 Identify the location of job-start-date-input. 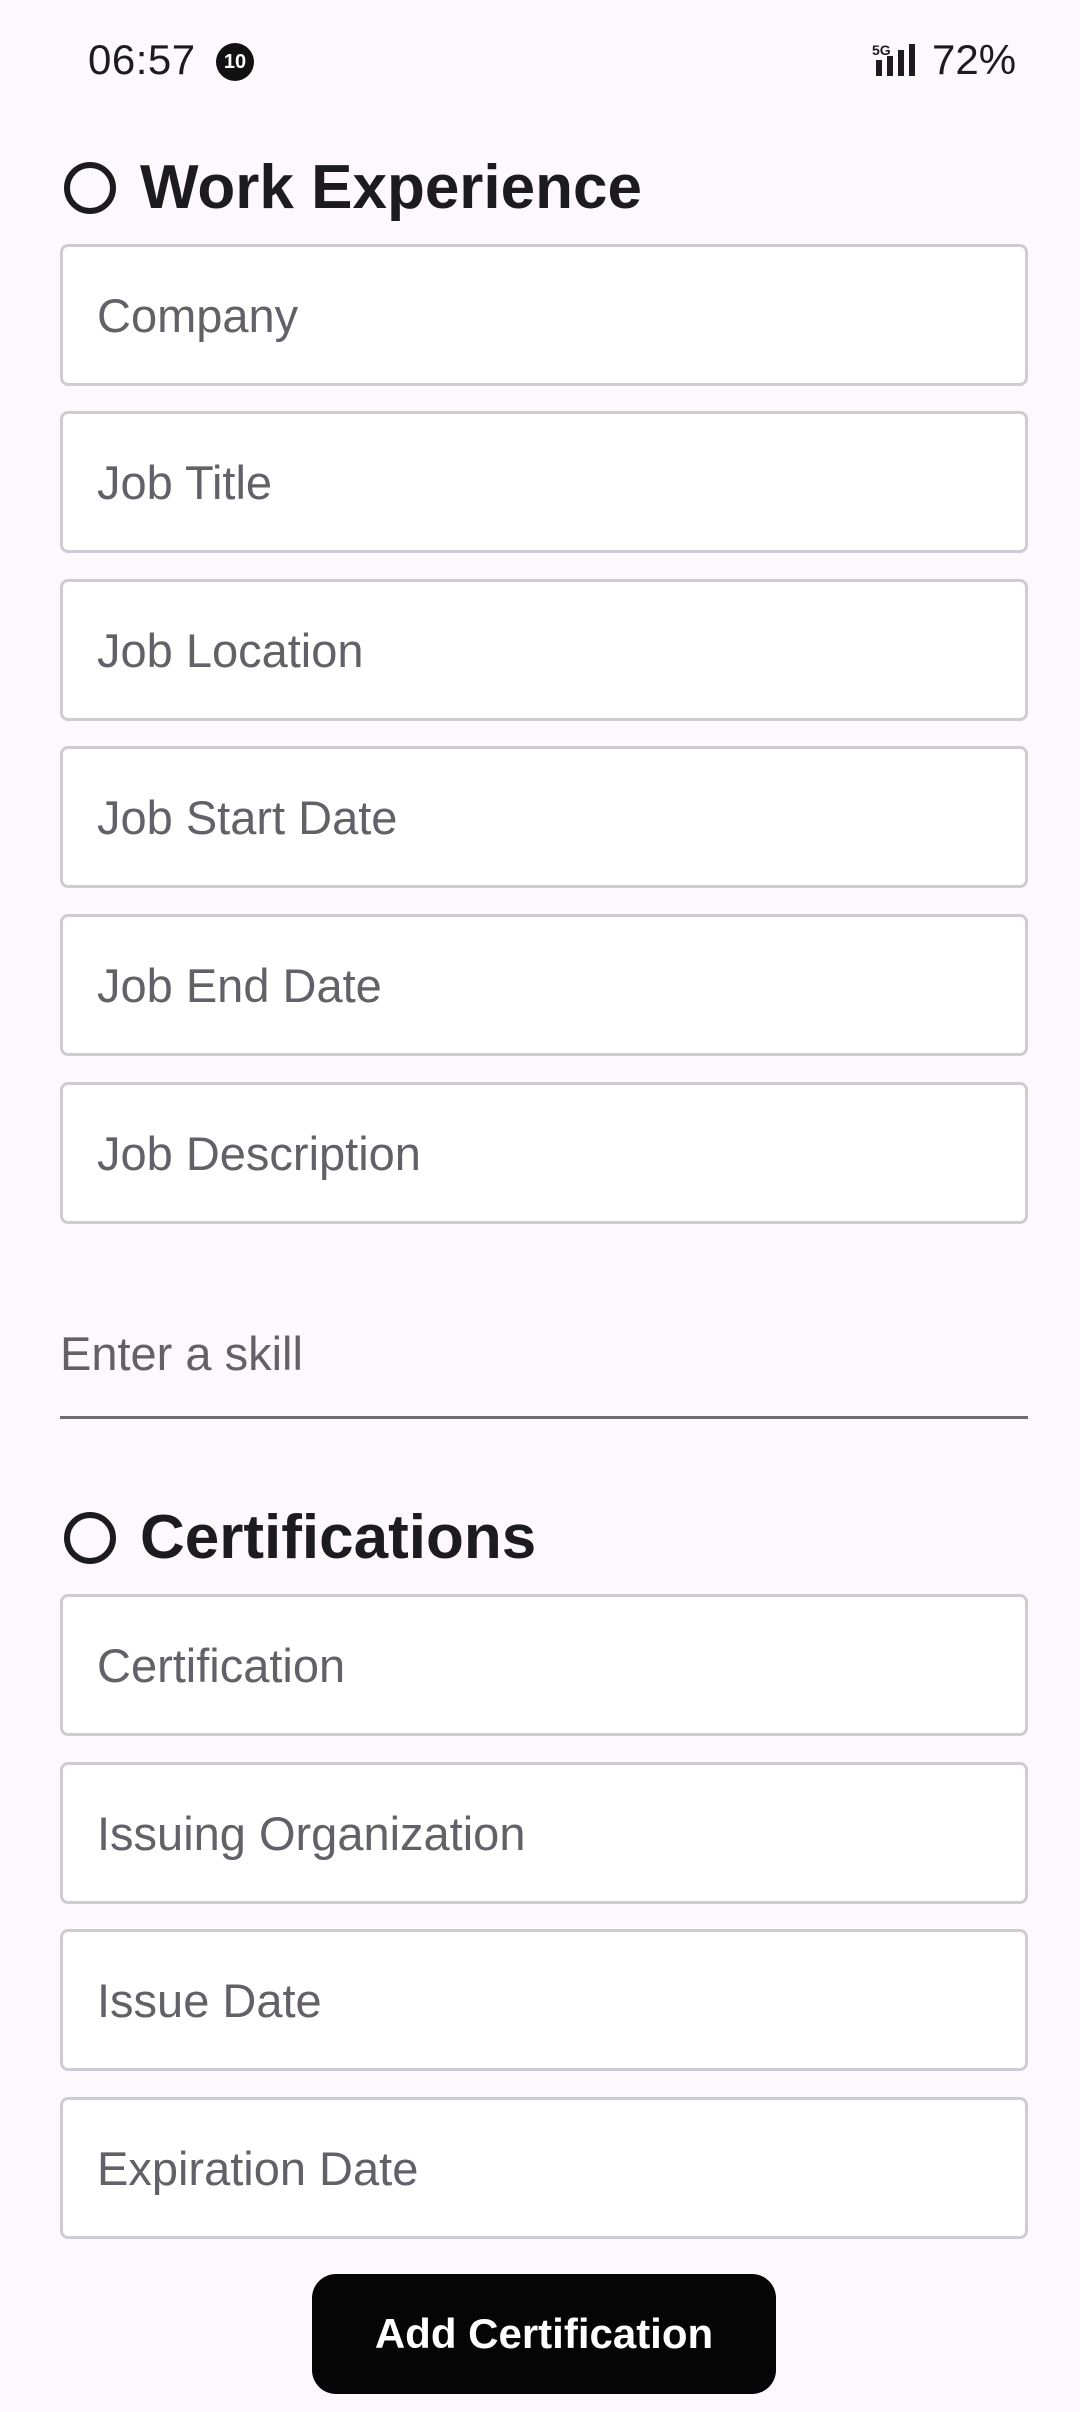
(561, 817).